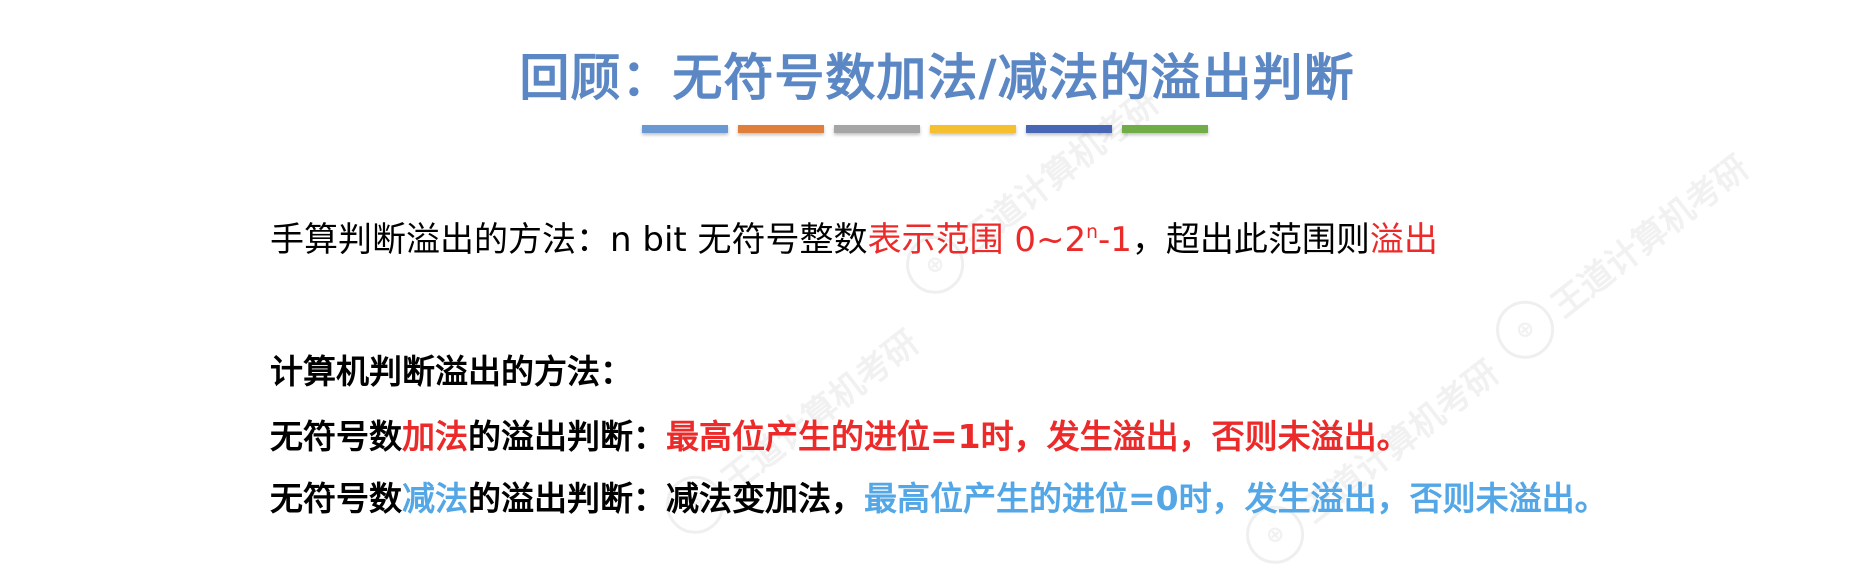 The image size is (1874, 575). Describe the element at coordinates (435, 436) in the screenshot. I see `addition-highlight: 加法` at that location.